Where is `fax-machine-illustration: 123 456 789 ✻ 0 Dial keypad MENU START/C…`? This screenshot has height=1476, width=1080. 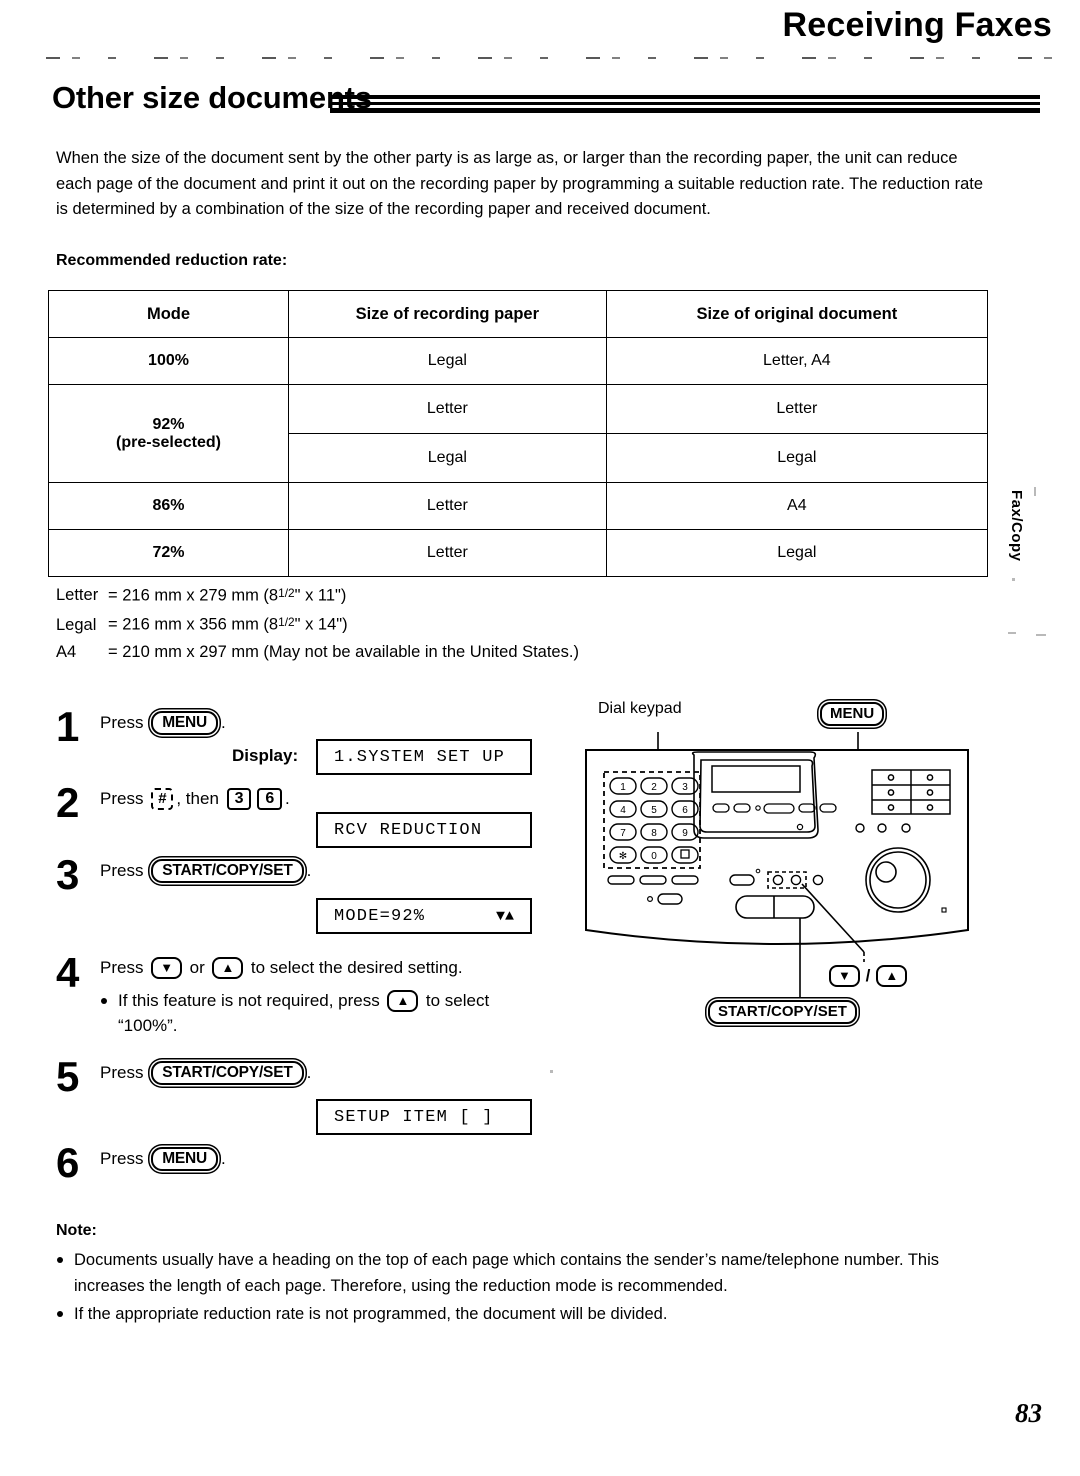
fax-machine-illustration: 123 456 789 ✻ 0 Dial keypad MENU START/C… is located at coordinates (788, 870).